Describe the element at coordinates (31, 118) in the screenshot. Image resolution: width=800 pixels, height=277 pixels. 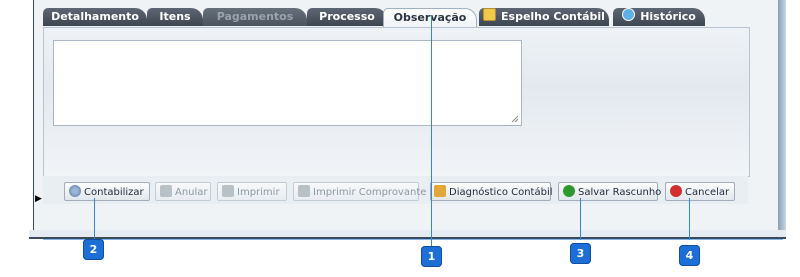
I see `window-frame-left` at that location.